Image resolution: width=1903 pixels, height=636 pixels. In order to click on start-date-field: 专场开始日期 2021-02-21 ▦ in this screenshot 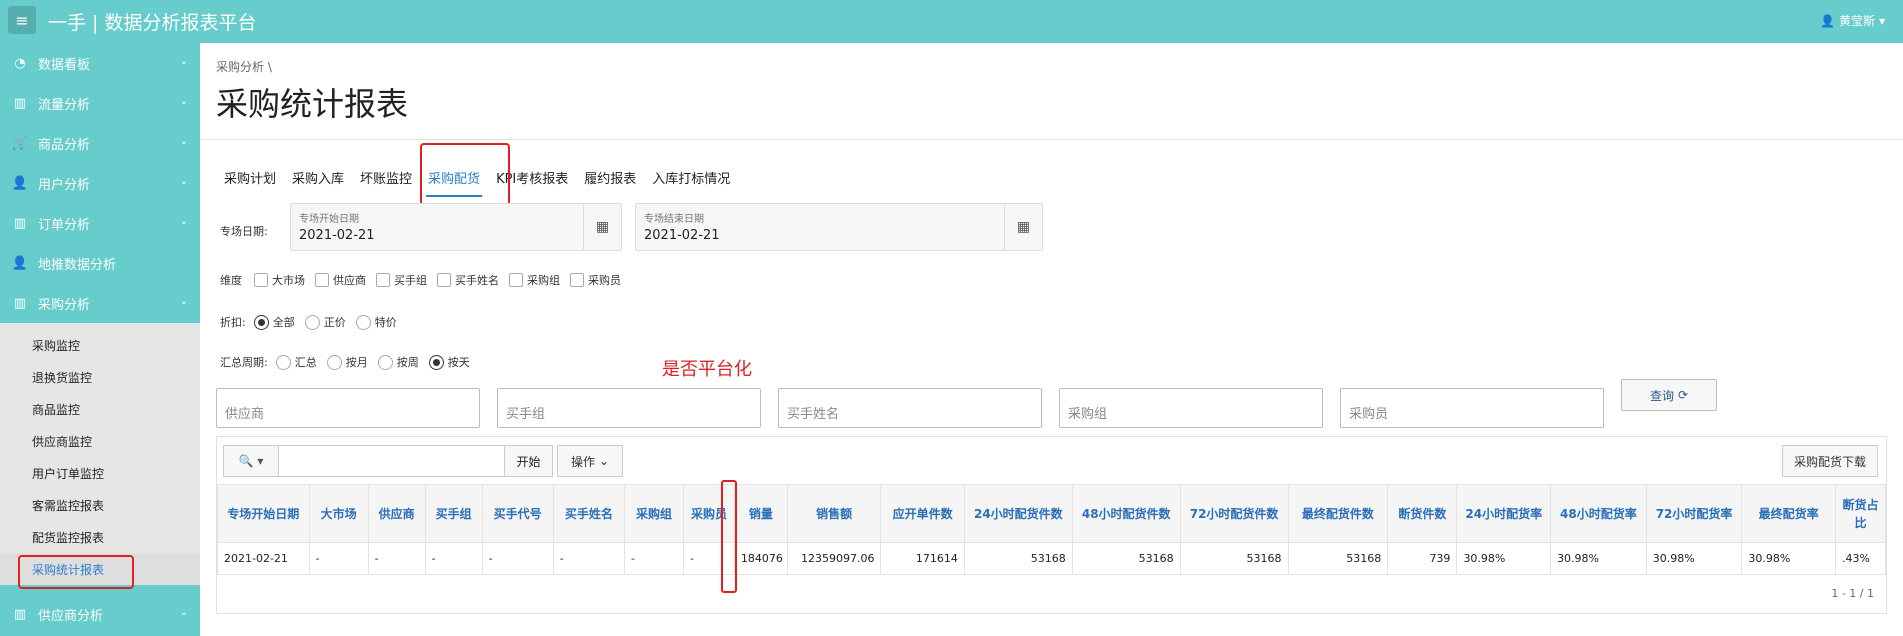, I will do `click(456, 227)`.